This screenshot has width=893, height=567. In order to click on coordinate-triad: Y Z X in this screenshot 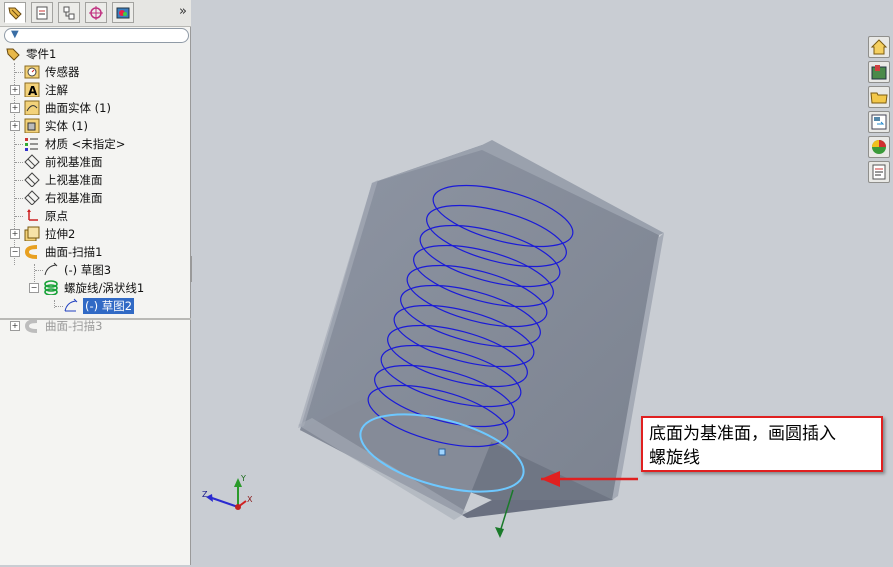, I will do `click(227, 492)`.